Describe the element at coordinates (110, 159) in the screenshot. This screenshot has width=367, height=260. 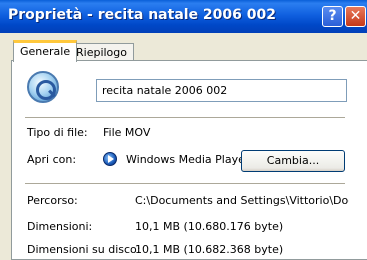
I see `windows-media-player-icon` at that location.